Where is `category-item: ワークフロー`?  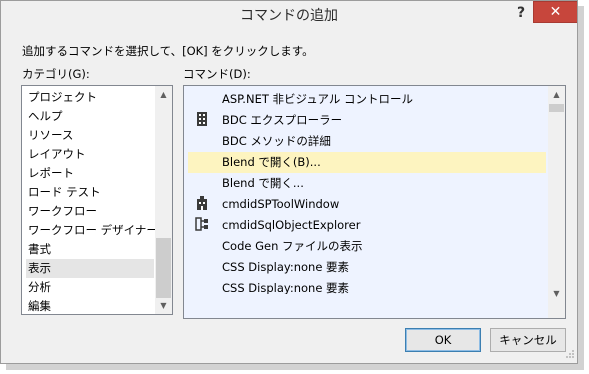 category-item: ワークフロー is located at coordinates (90, 211).